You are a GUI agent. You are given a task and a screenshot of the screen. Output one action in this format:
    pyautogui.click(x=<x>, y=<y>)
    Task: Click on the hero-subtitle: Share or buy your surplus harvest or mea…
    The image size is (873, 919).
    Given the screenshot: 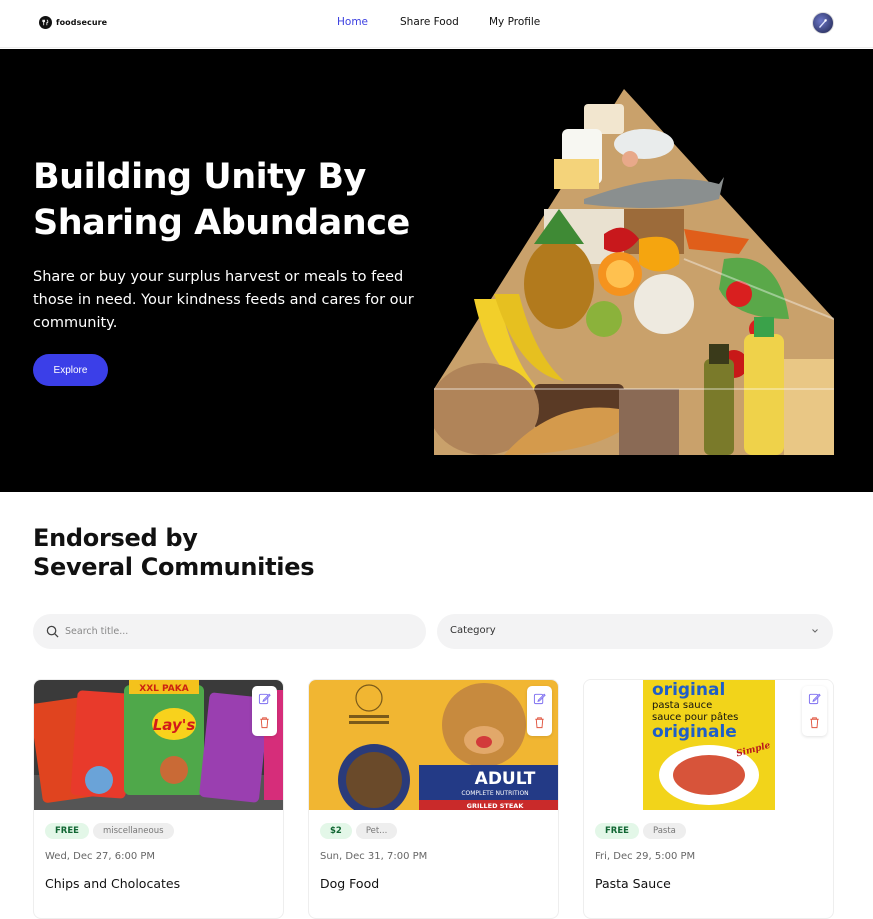 What is the action you would take?
    pyautogui.click(x=223, y=300)
    